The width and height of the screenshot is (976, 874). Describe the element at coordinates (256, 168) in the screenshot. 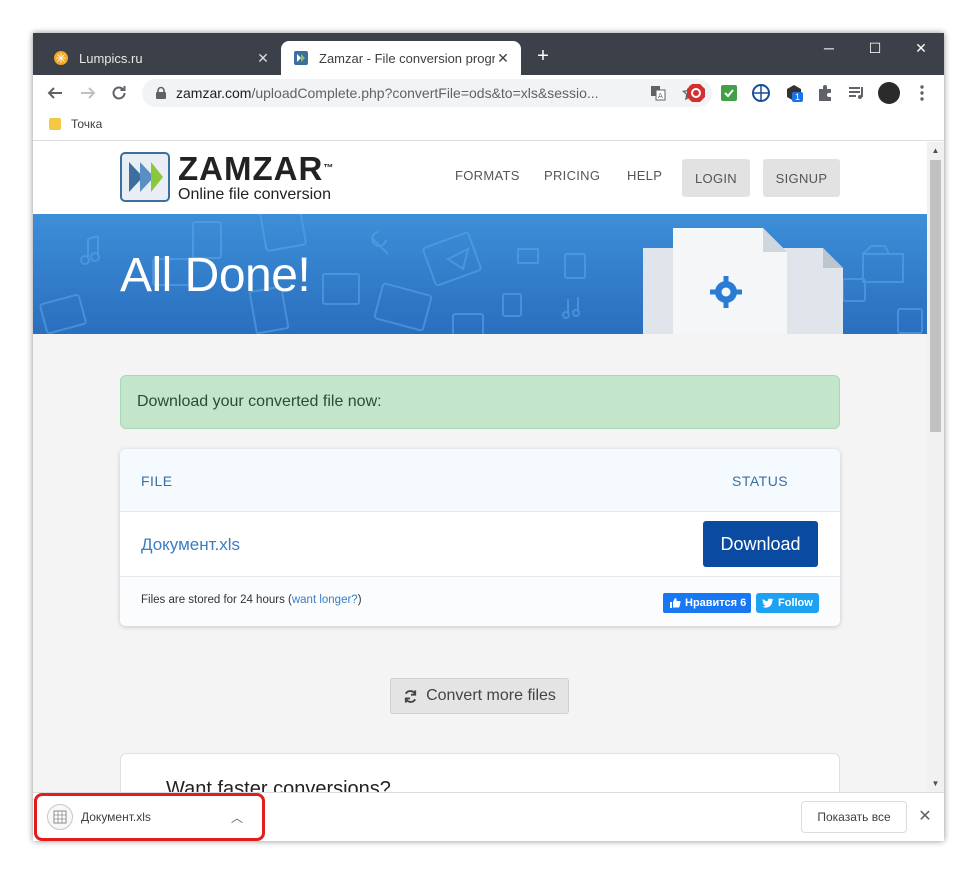

I see `brand-name: ZAMZAR™` at that location.